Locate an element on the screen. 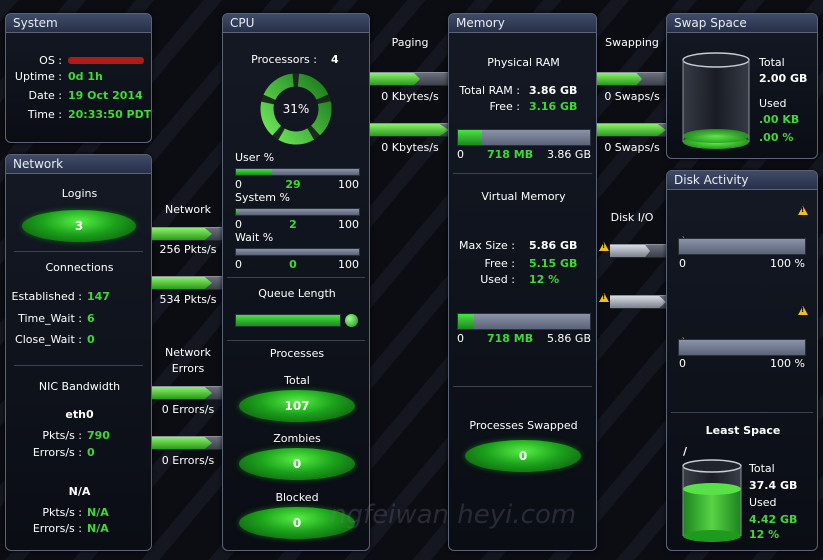 This screenshot has width=823, height=560. network-in-pipe is located at coordinates (187, 234).